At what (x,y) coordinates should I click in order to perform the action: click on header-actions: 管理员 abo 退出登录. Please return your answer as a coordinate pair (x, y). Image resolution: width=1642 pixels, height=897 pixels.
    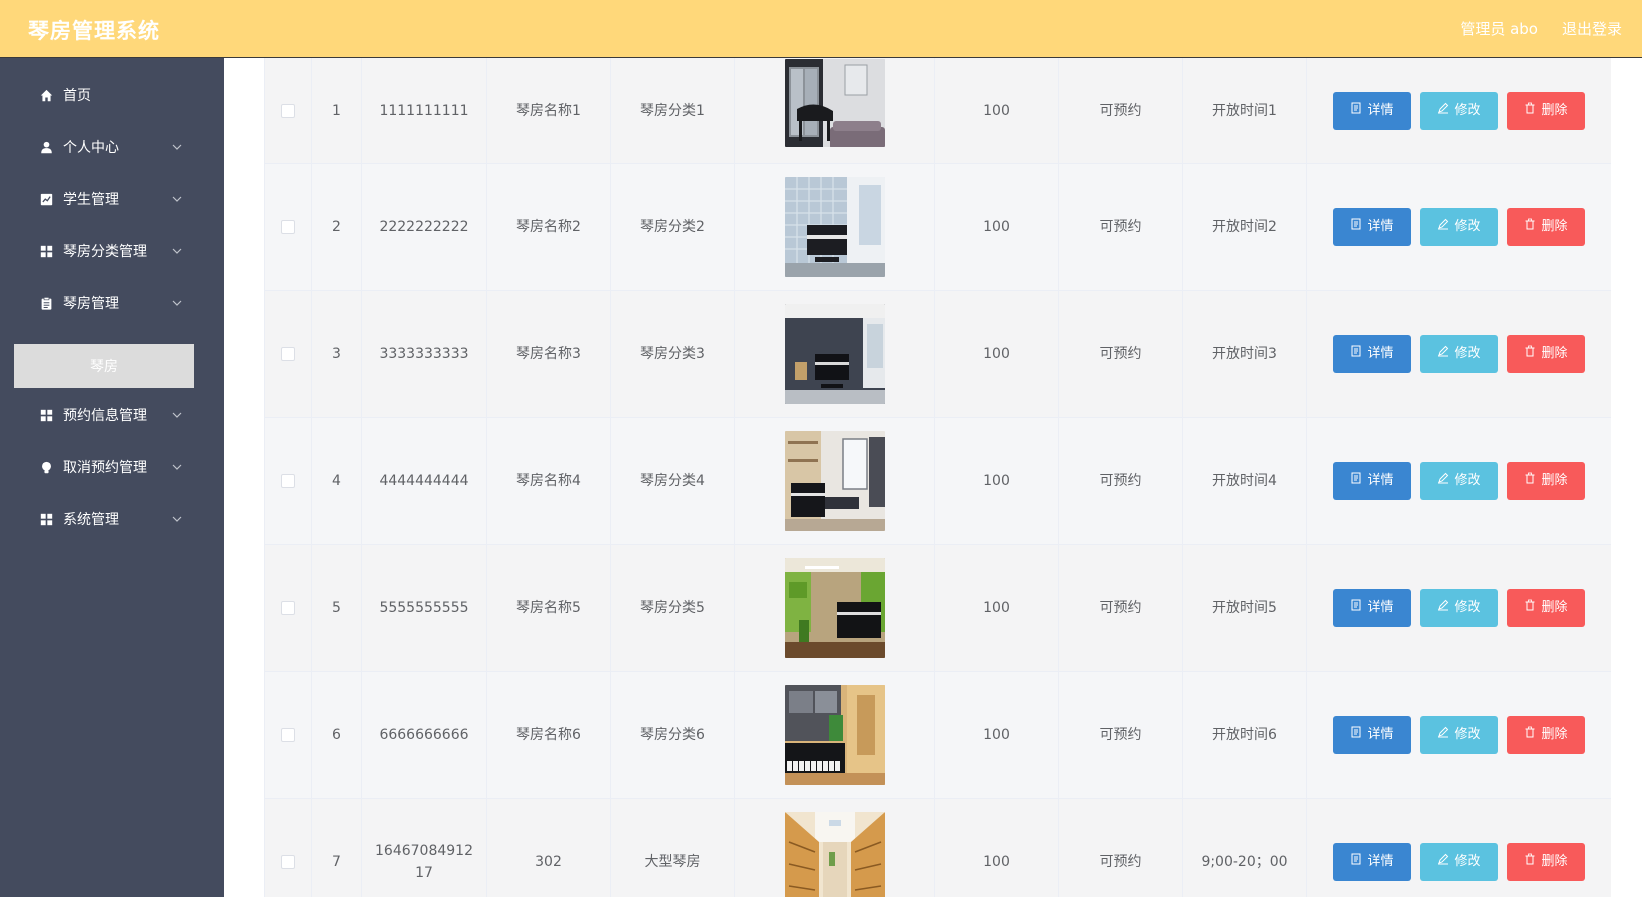
    Looking at the image, I should click on (1541, 28).